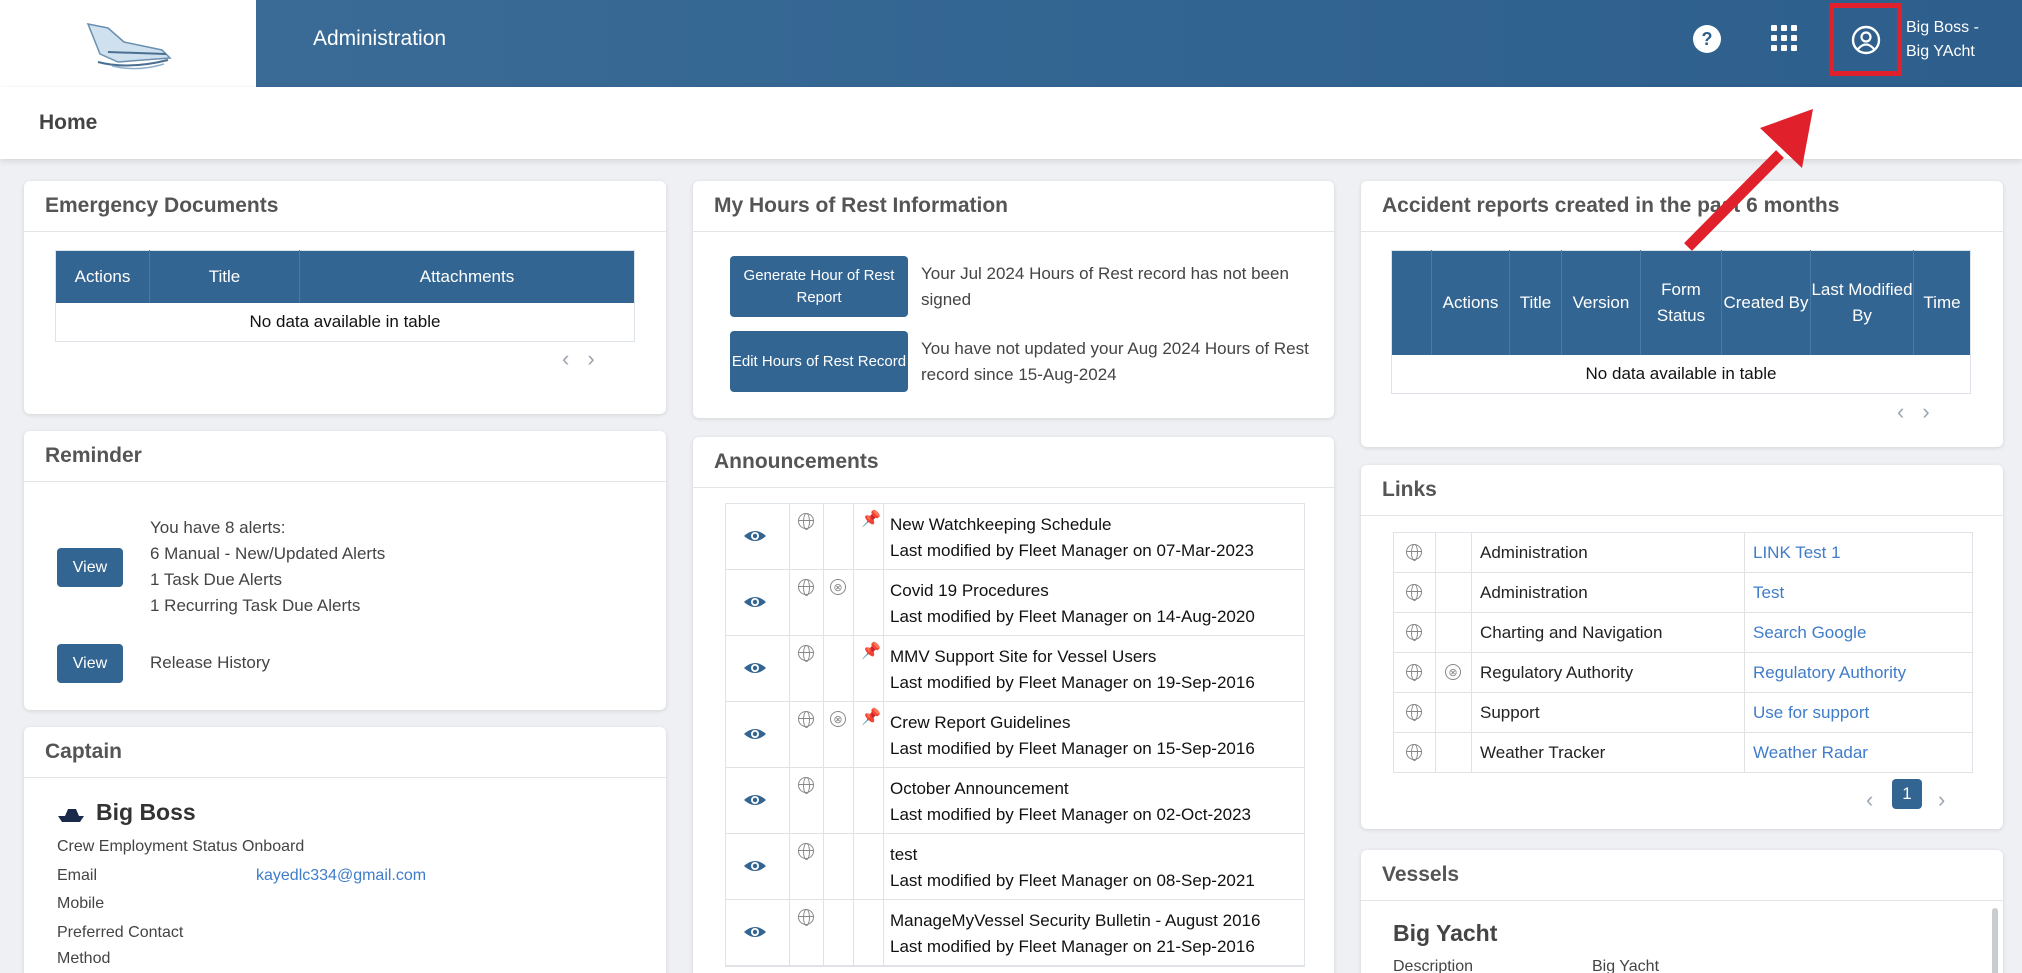  Describe the element at coordinates (1094, 789) in the screenshot. I see `announcement-title: October Announcement` at that location.